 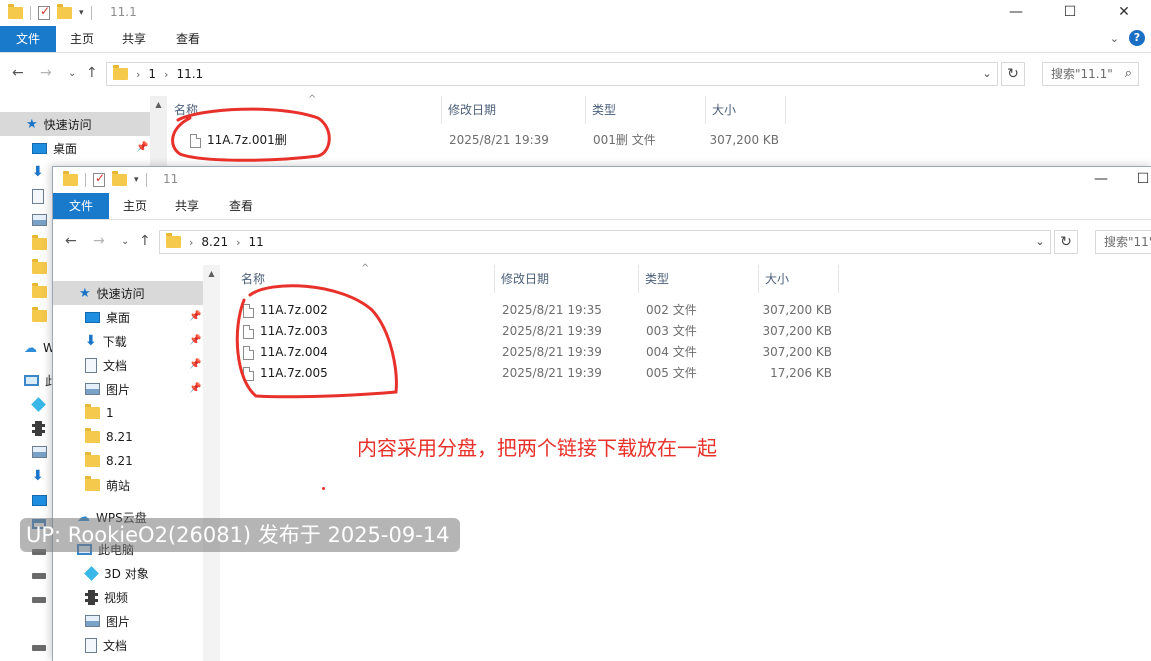 What do you see at coordinates (106, 597) in the screenshot?
I see `nav-item-videos: 视频` at bounding box center [106, 597].